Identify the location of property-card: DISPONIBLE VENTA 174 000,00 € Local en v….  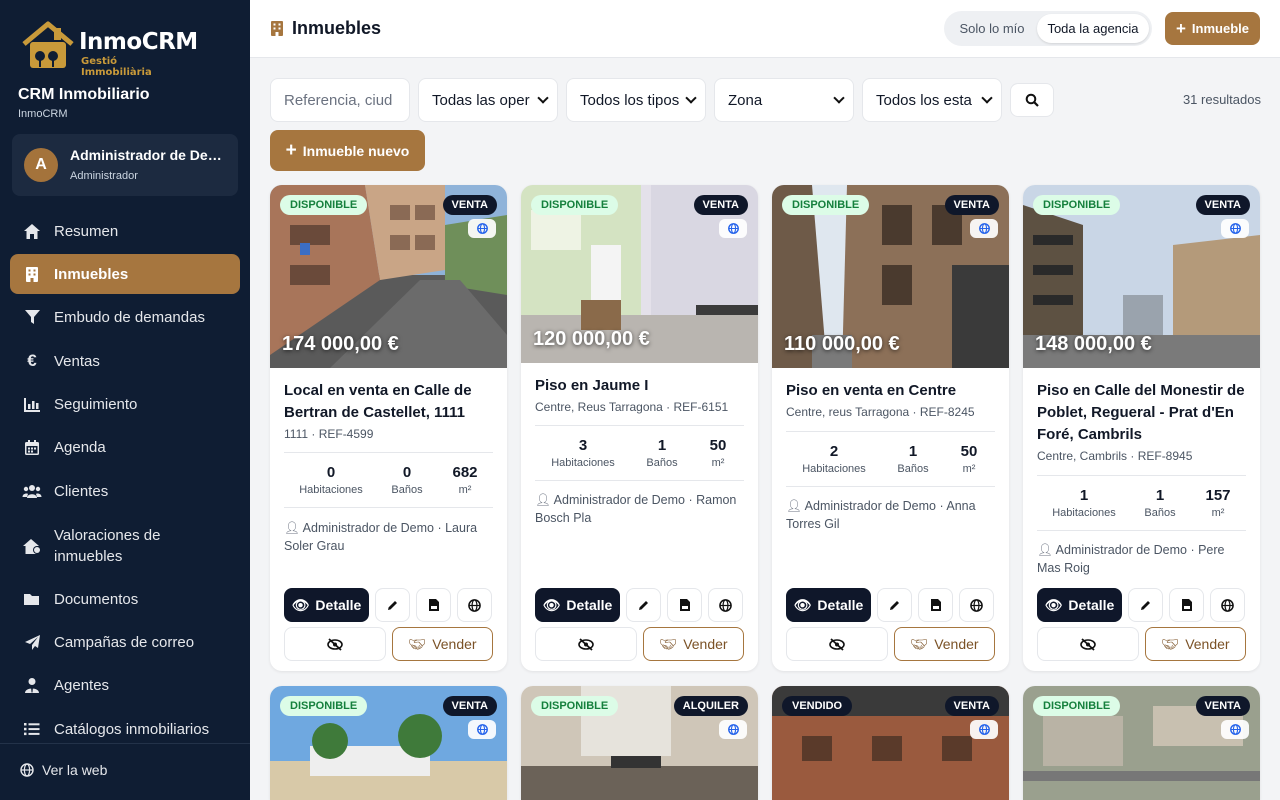
(388, 428).